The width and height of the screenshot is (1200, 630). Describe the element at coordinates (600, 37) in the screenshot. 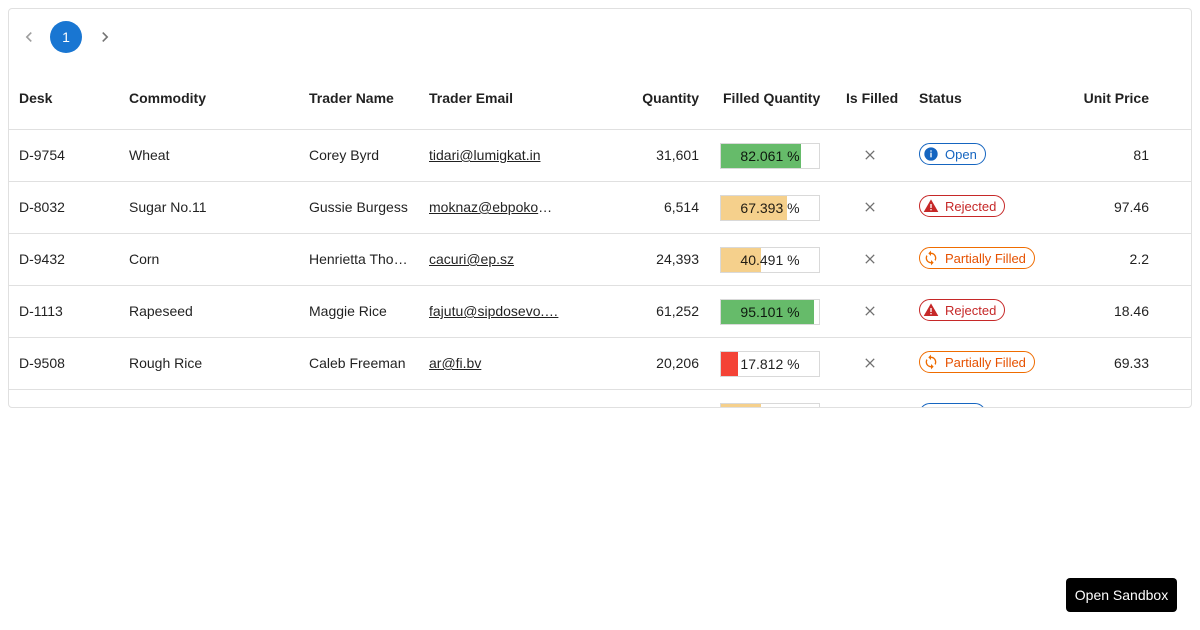

I see `pagination: 1` at that location.